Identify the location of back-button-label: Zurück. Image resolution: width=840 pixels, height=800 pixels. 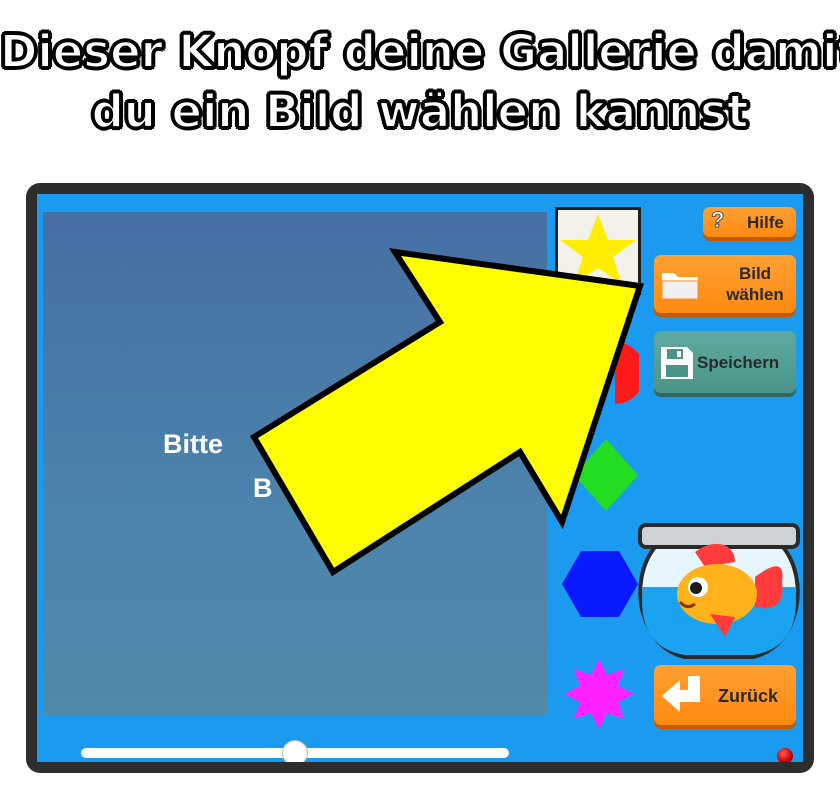
(748, 696).